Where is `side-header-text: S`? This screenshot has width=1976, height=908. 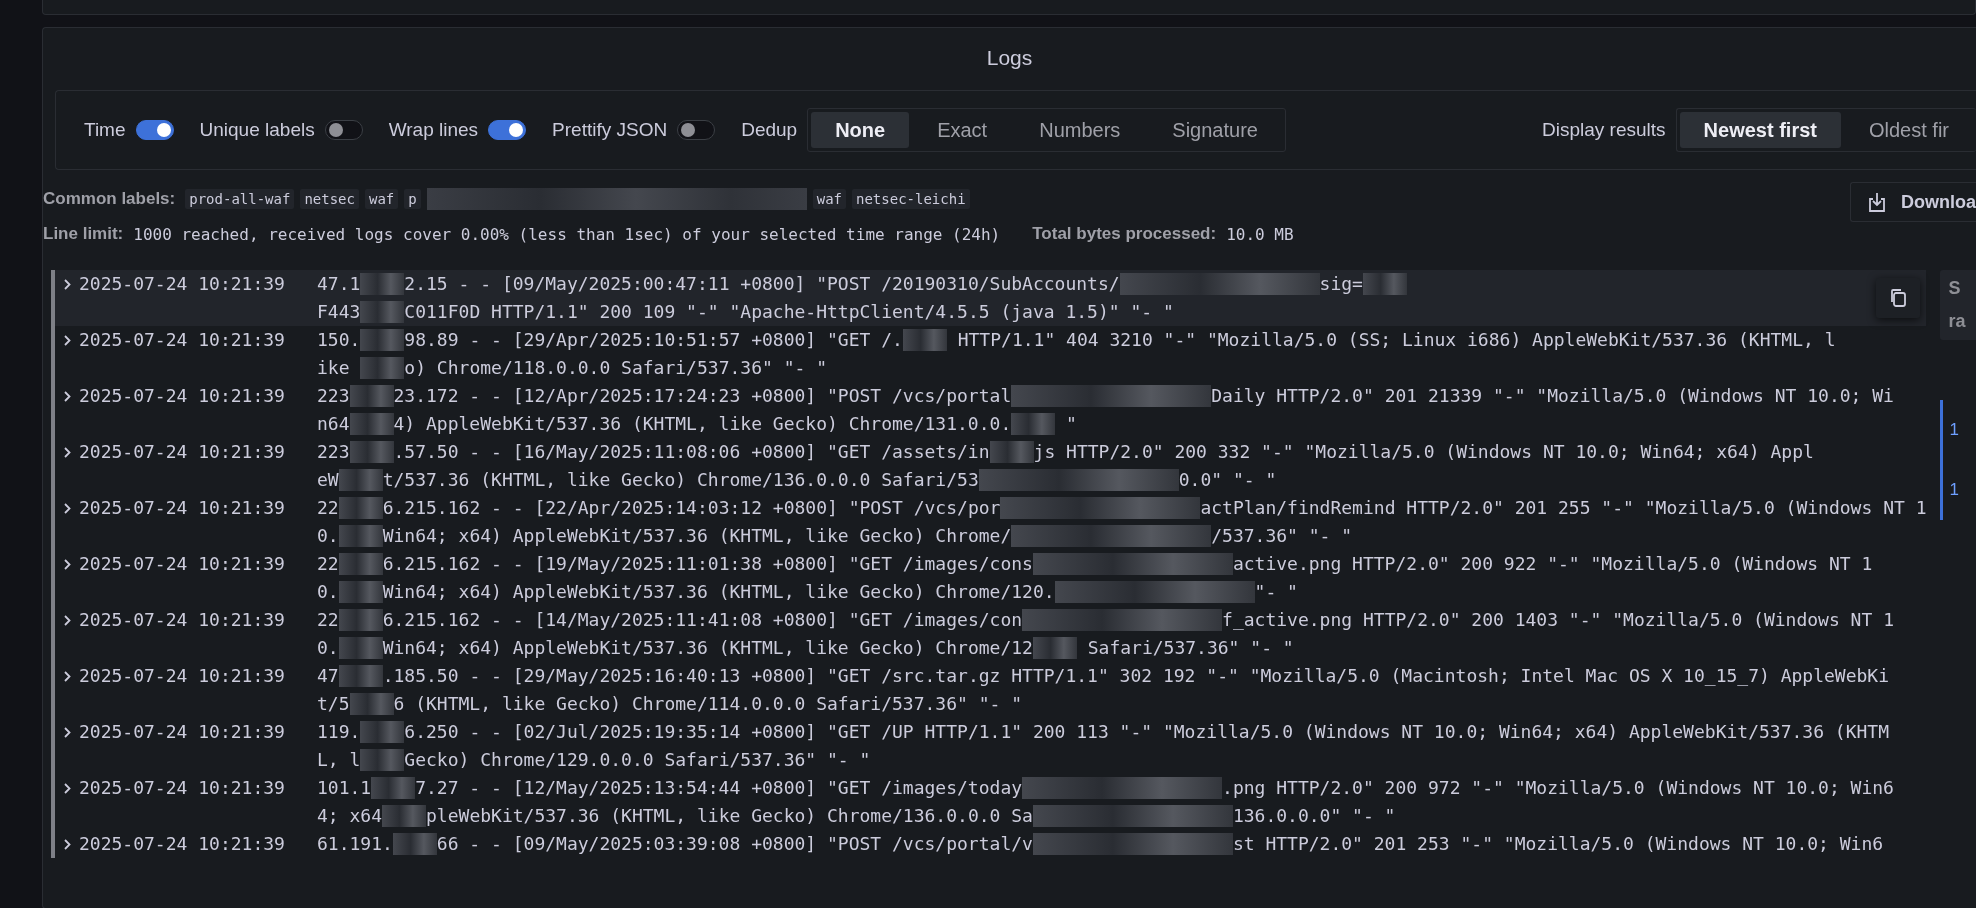
side-header-text: S is located at coordinates (1955, 288).